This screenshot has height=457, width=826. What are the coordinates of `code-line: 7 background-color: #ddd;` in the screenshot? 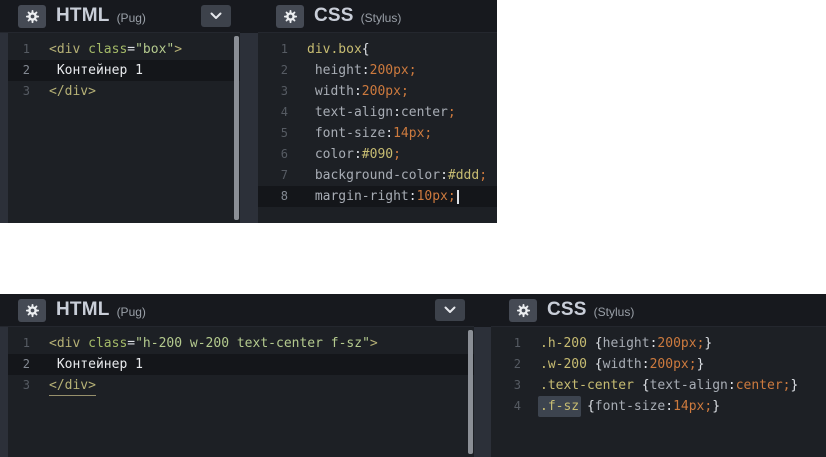 It's located at (377, 175).